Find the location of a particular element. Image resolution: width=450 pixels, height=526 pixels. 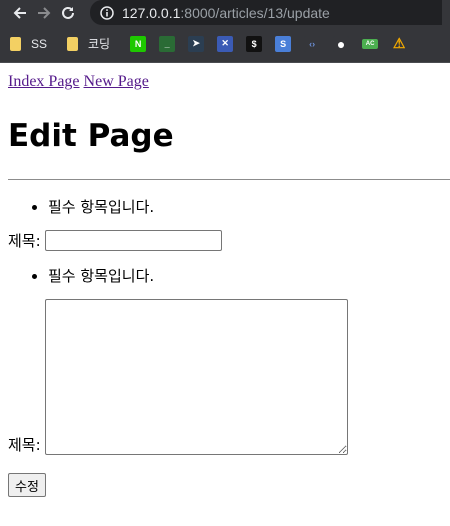

arrow-right-icon is located at coordinates (44, 12).